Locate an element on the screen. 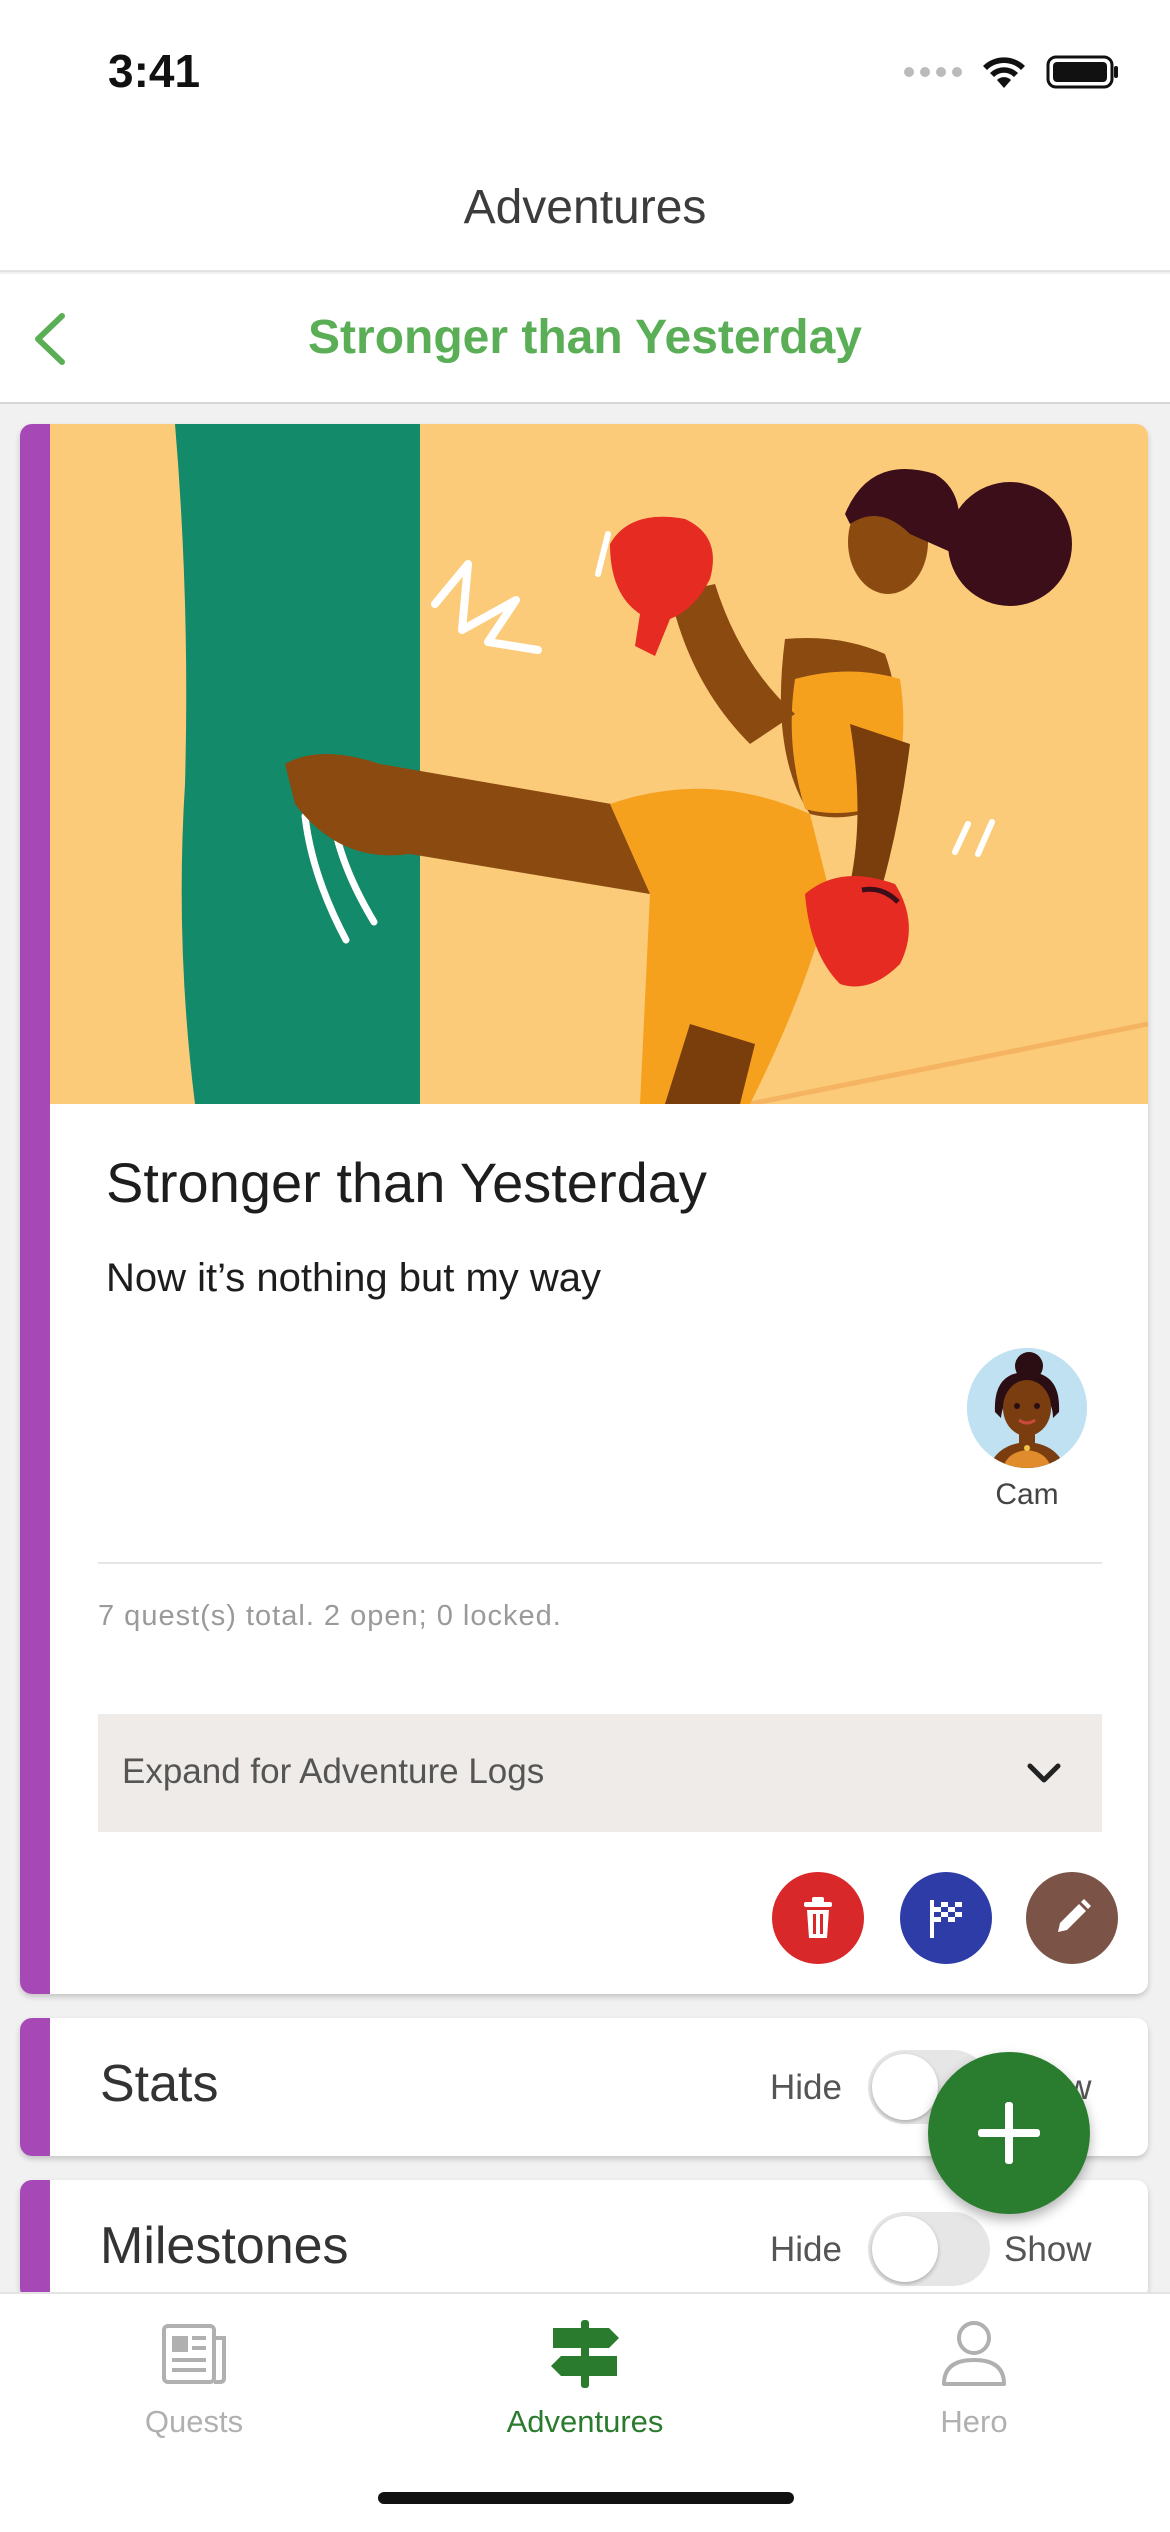  person-icon is located at coordinates (974, 2353).